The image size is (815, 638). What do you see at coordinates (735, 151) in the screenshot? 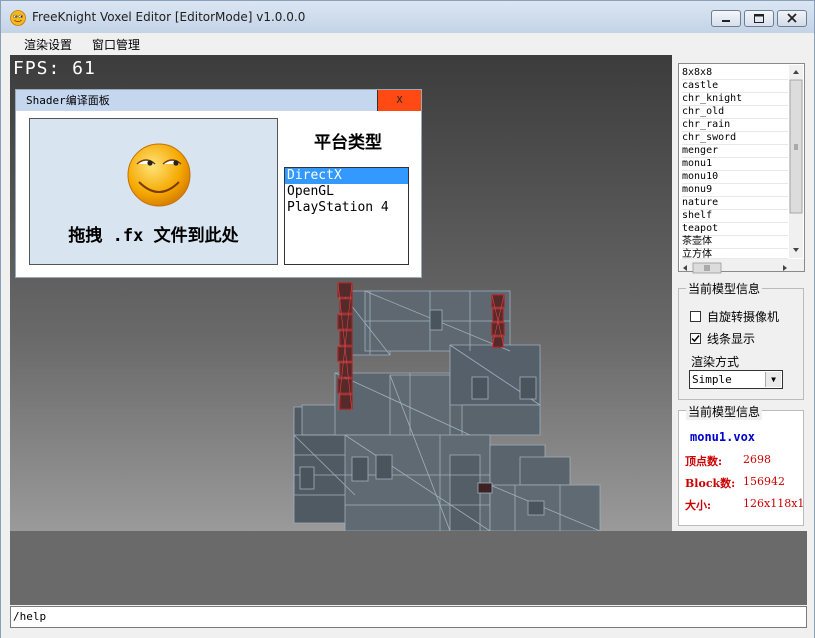
I see `list-item: menger` at bounding box center [735, 151].